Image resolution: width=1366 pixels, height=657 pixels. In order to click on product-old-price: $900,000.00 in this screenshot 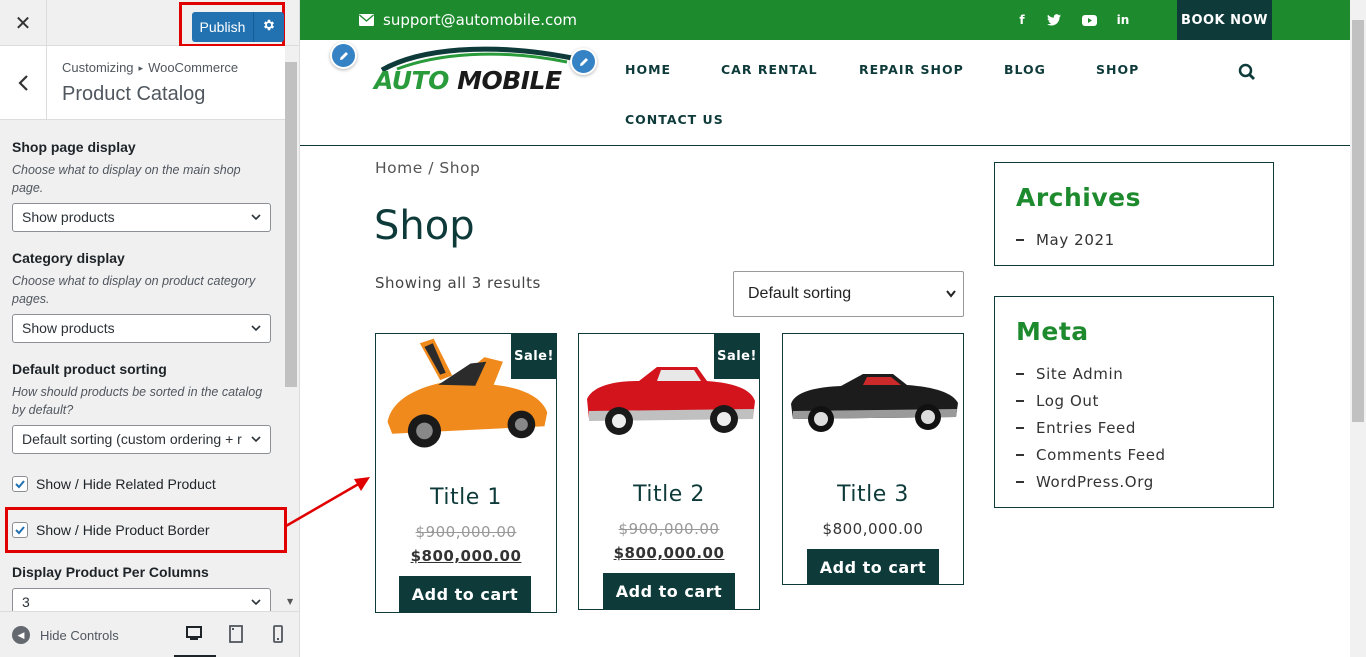, I will do `click(466, 532)`.